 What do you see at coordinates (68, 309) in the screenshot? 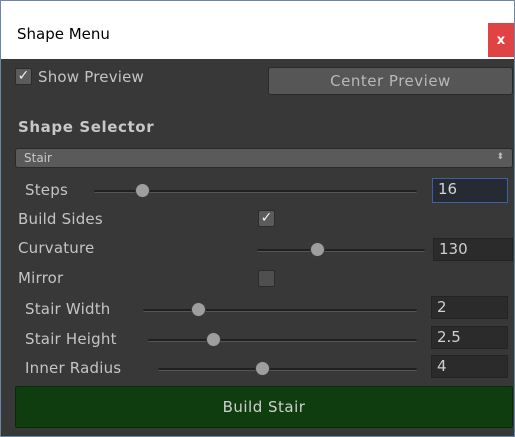
I see `stair-width-label: Stair Width` at bounding box center [68, 309].